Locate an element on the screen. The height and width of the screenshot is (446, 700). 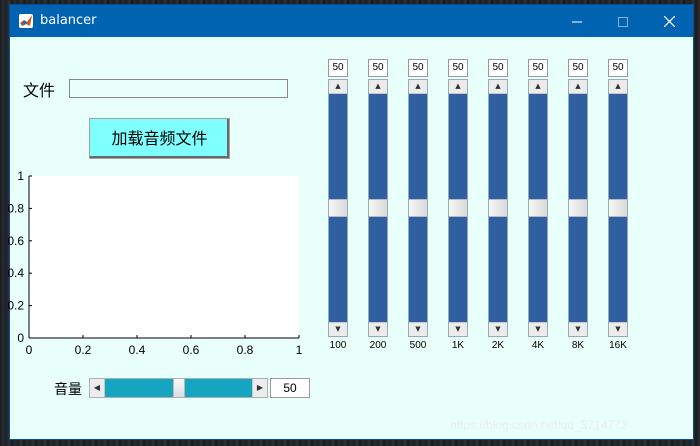
x-tick-label: 0.6 is located at coordinates (191, 350).